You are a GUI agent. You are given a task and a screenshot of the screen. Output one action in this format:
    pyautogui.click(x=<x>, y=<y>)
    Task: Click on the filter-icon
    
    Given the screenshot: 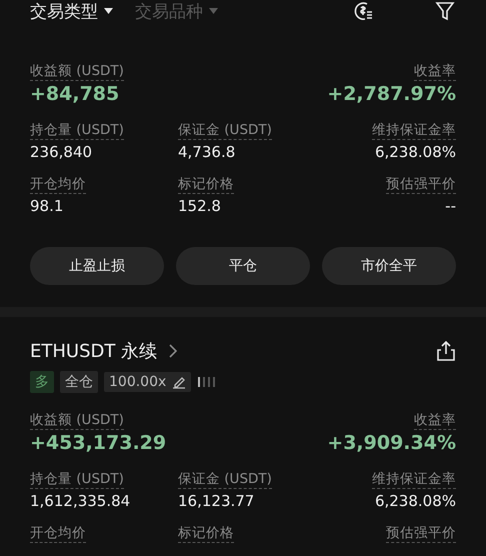 What is the action you would take?
    pyautogui.click(x=445, y=11)
    